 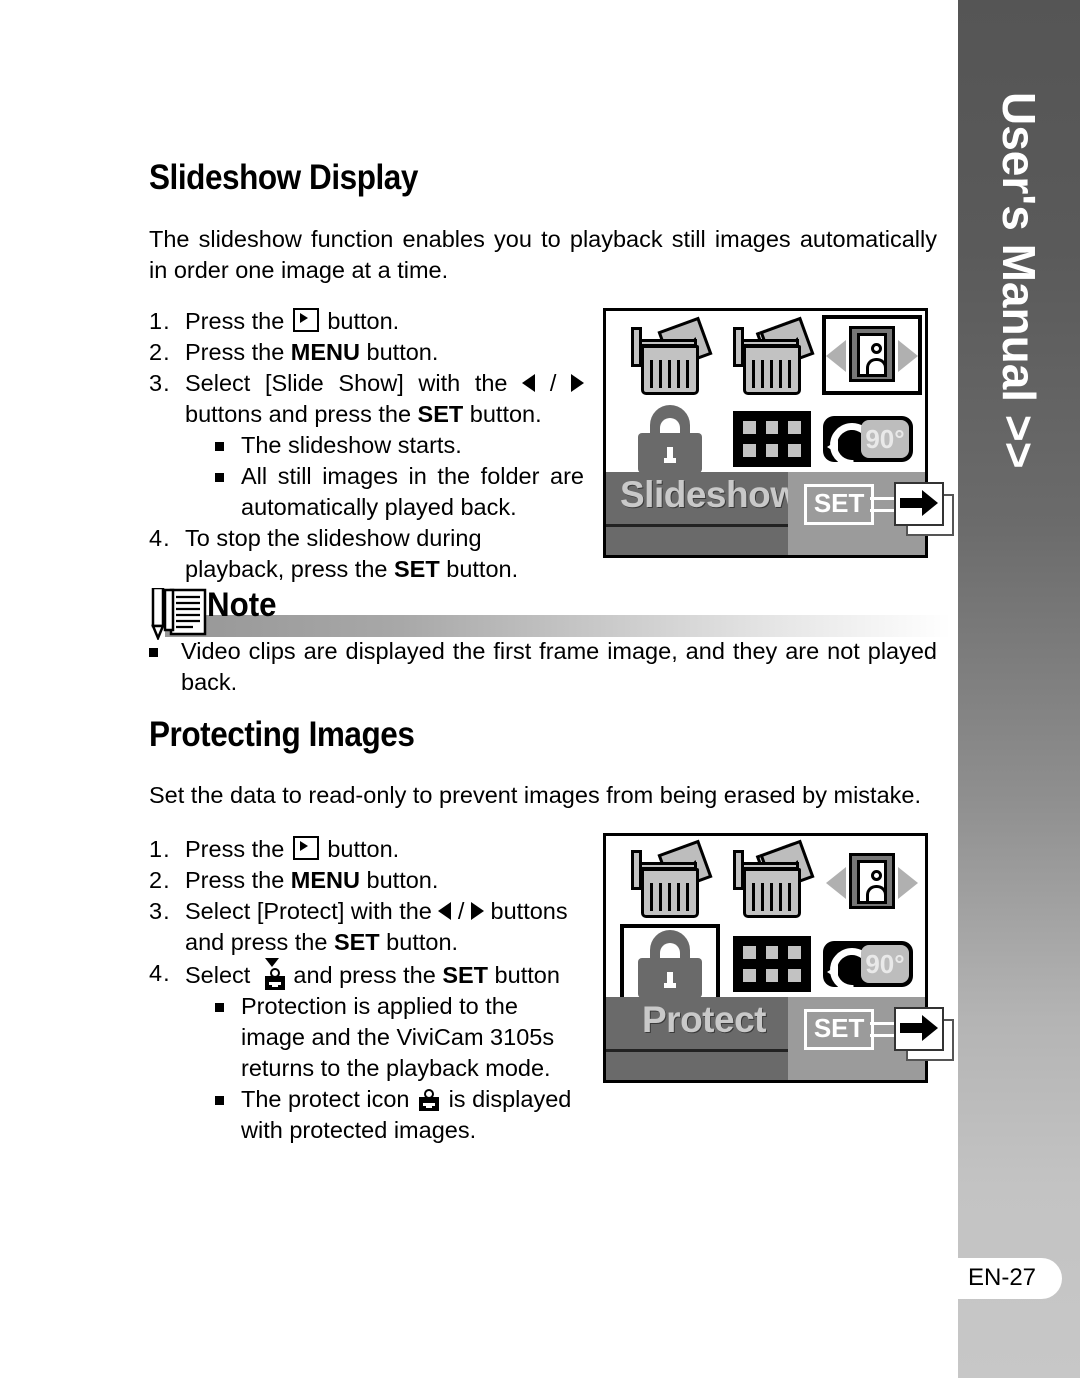 What do you see at coordinates (351, 445) in the screenshot?
I see `sub-item-text: The slideshow starts.` at bounding box center [351, 445].